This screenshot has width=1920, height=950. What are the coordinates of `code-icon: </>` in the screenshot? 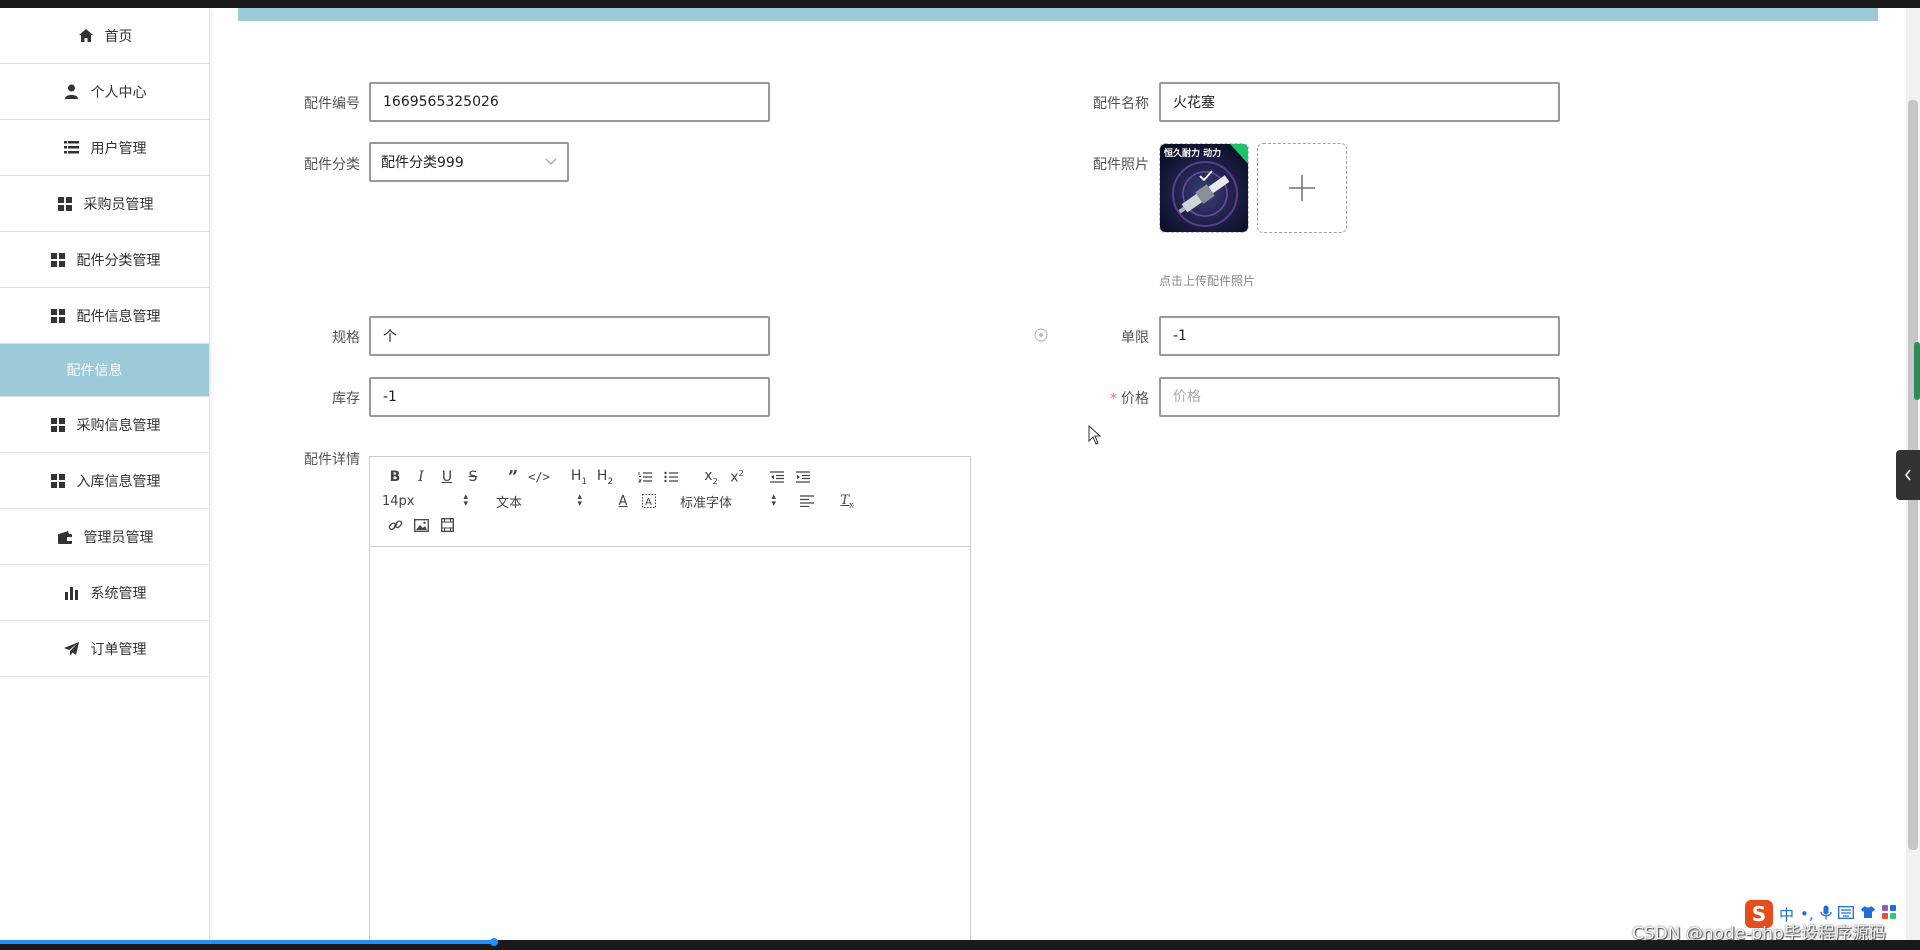 It's located at (539, 477).